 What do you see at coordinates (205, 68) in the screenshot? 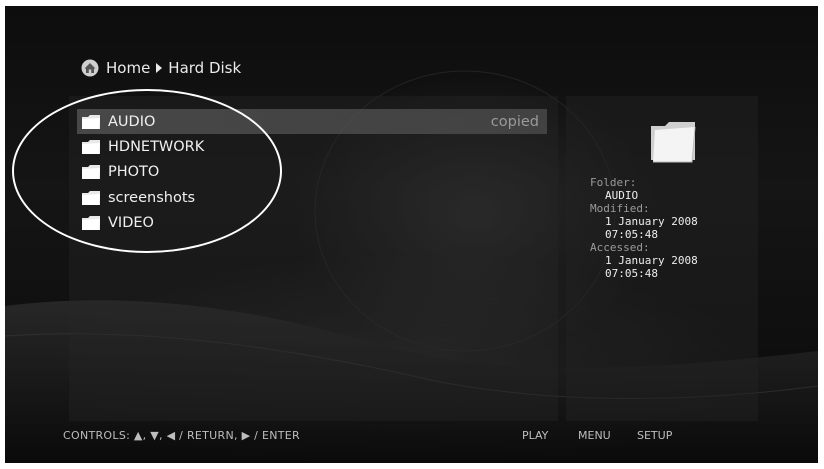
I see `breadcrumb-current: Hard Disk` at bounding box center [205, 68].